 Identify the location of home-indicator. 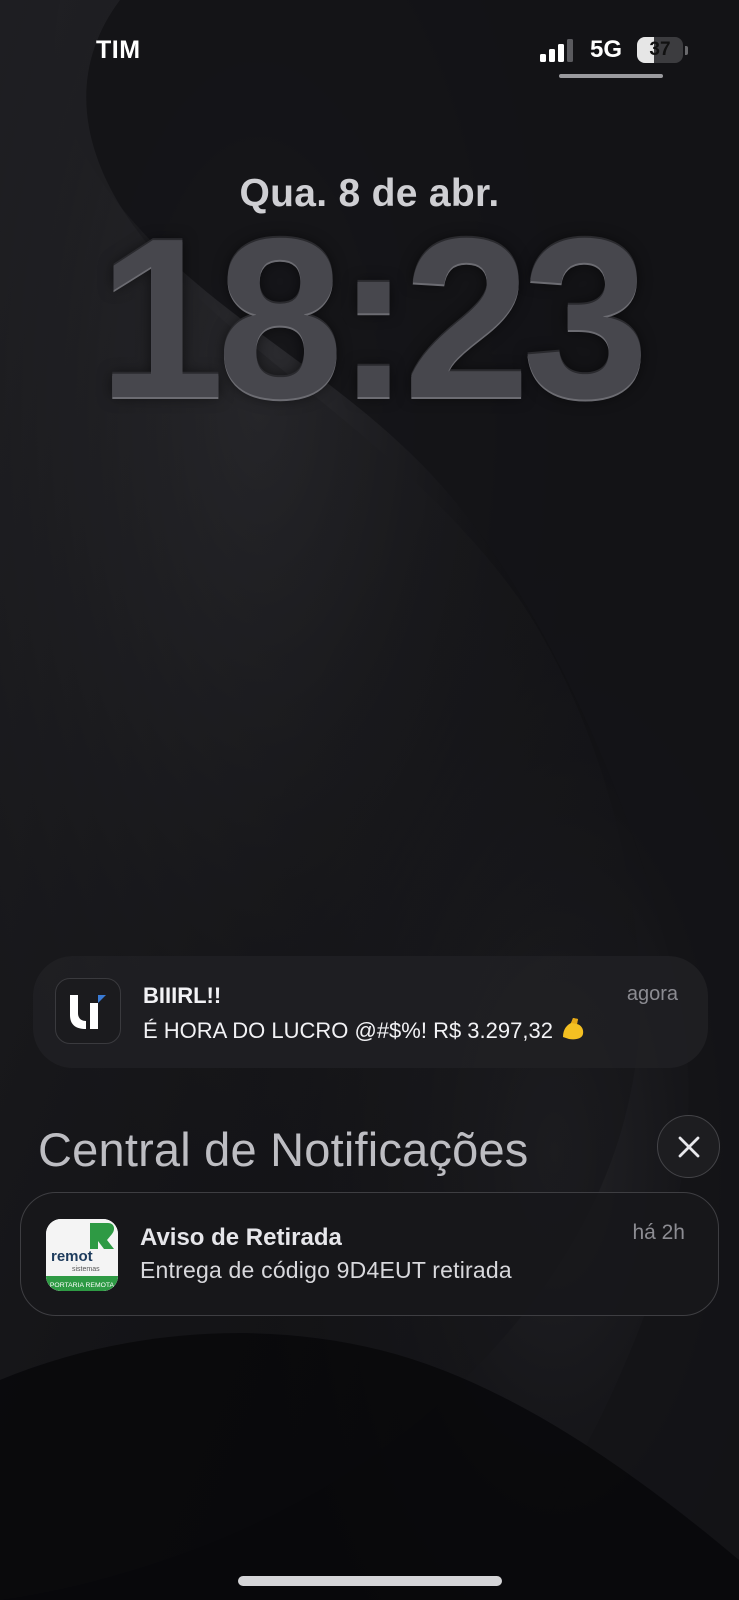
(370, 1581).